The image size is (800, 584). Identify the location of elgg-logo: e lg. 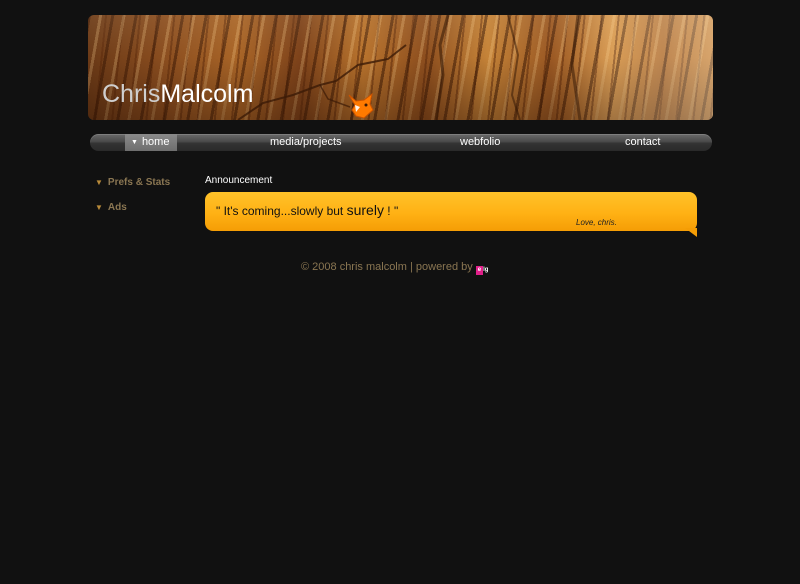
(482, 270).